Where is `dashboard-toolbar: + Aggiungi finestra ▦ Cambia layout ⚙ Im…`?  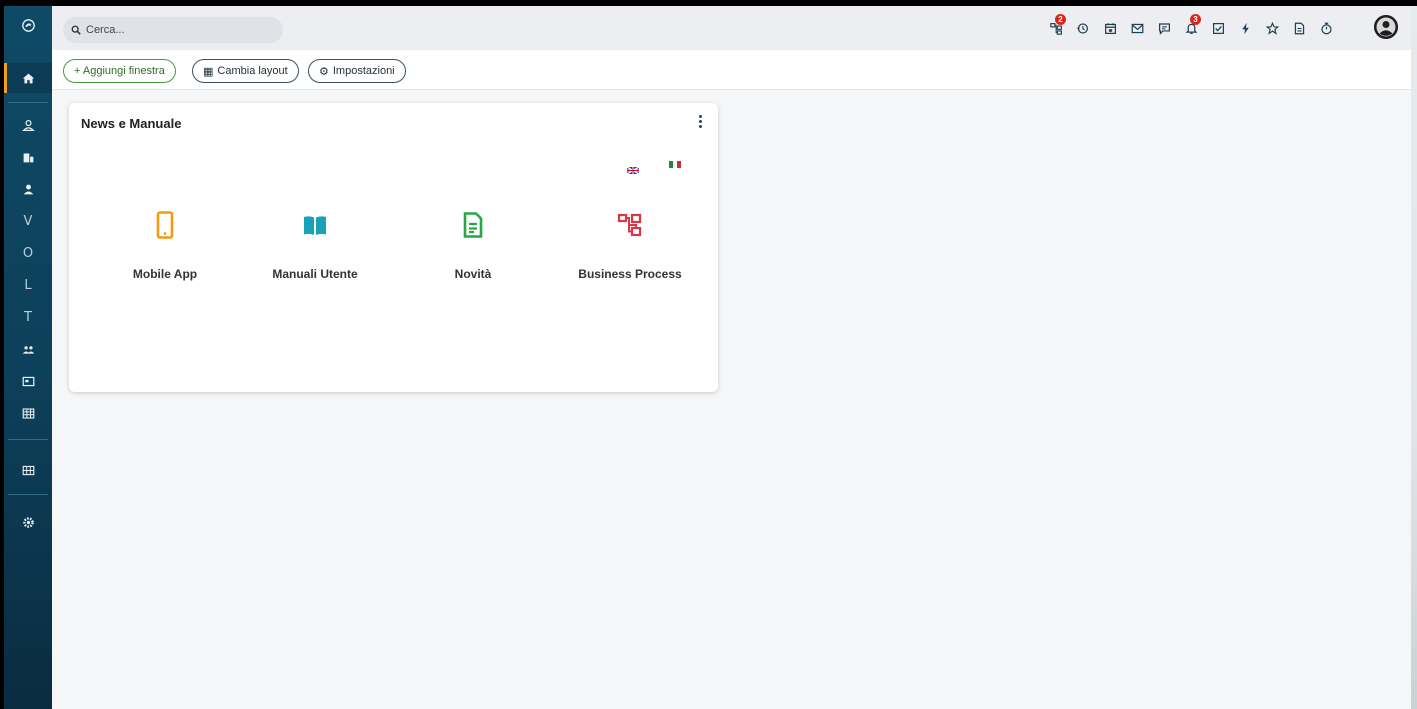 dashboard-toolbar: + Aggiungi finestra ▦ Cambia layout ⚙ Im… is located at coordinates (732, 70).